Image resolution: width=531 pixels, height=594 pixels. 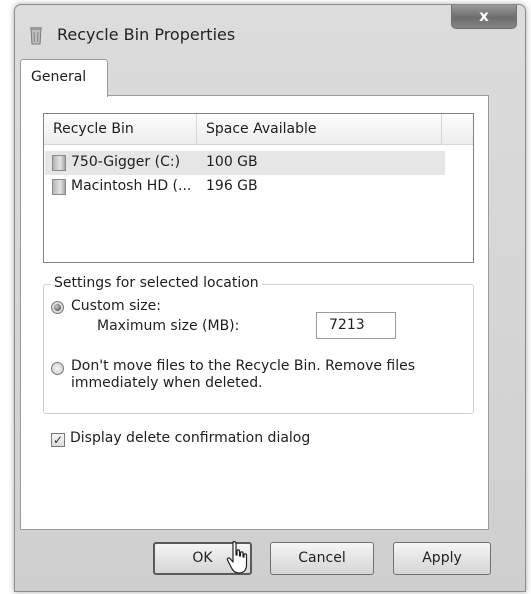 I want to click on delete-confirmation-checkbox: ✓, so click(x=58, y=440).